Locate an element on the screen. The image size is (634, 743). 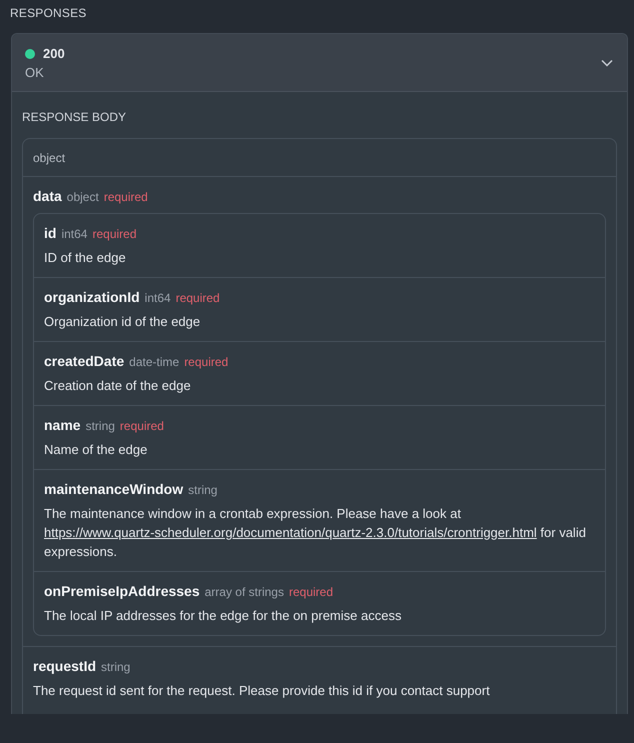
field-name: createdDate is located at coordinates (84, 361).